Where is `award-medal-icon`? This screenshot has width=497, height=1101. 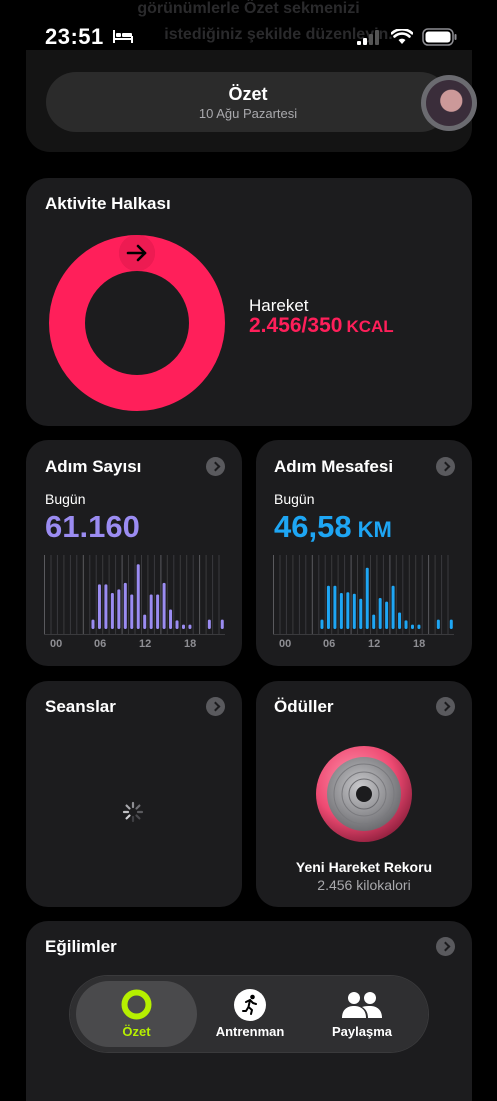
award-medal-icon is located at coordinates (364, 794).